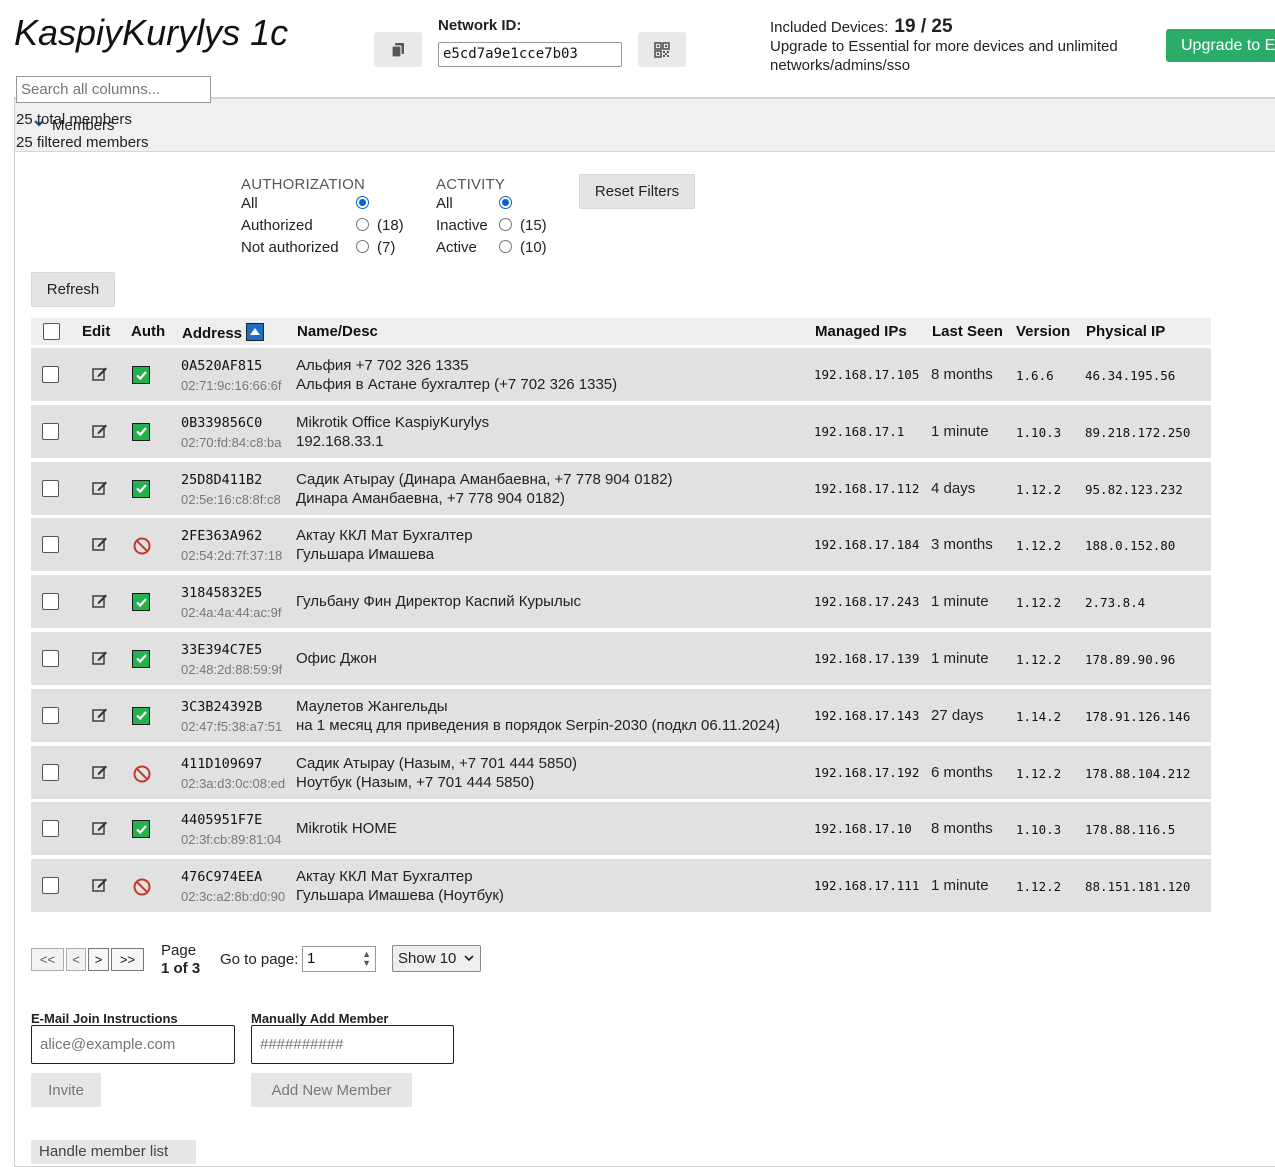 Image resolution: width=1275 pixels, height=1167 pixels. Describe the element at coordinates (221, 366) in the screenshot. I see `member-address: 0A520AF815` at that location.